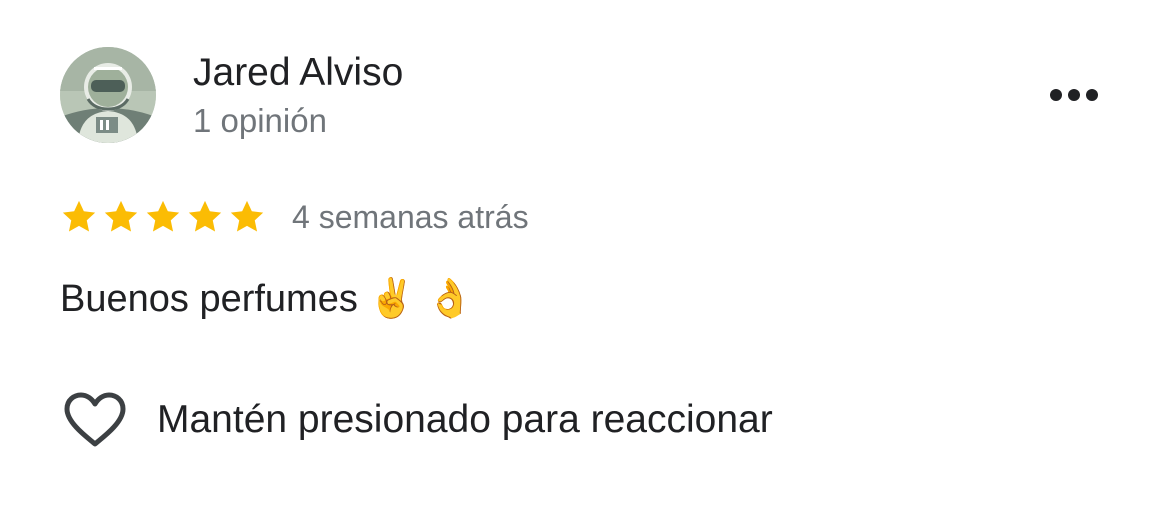  I want to click on avatar, so click(108, 95).